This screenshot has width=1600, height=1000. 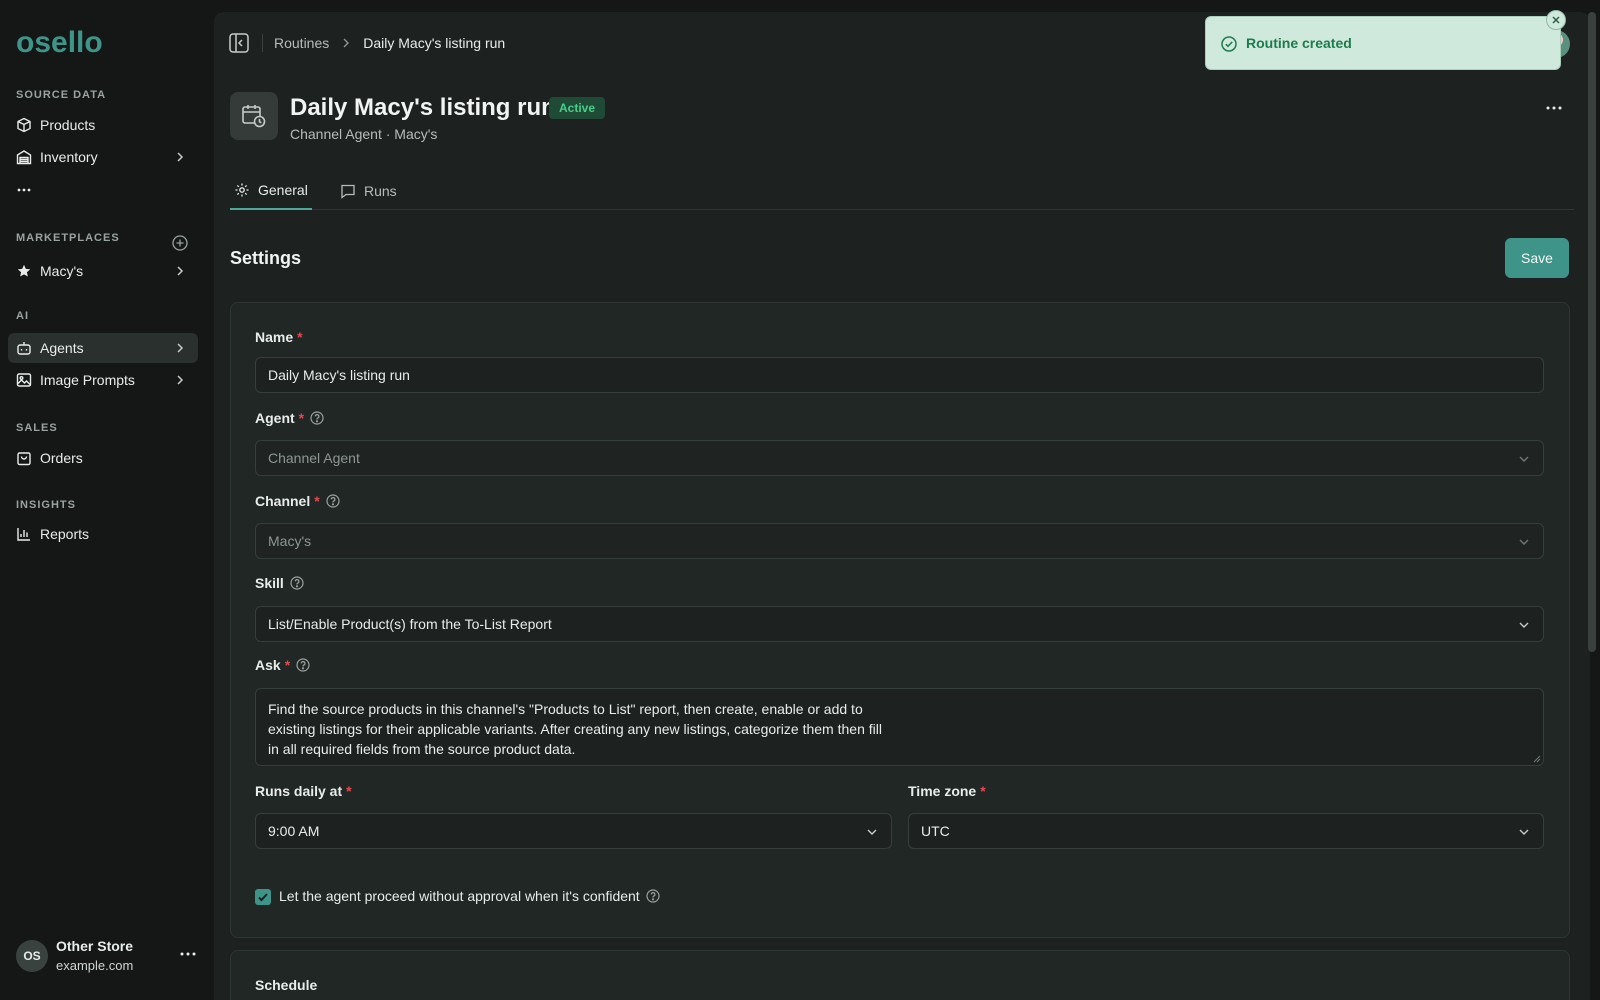 What do you see at coordinates (24, 190) in the screenshot?
I see `ellipsis-icon` at bounding box center [24, 190].